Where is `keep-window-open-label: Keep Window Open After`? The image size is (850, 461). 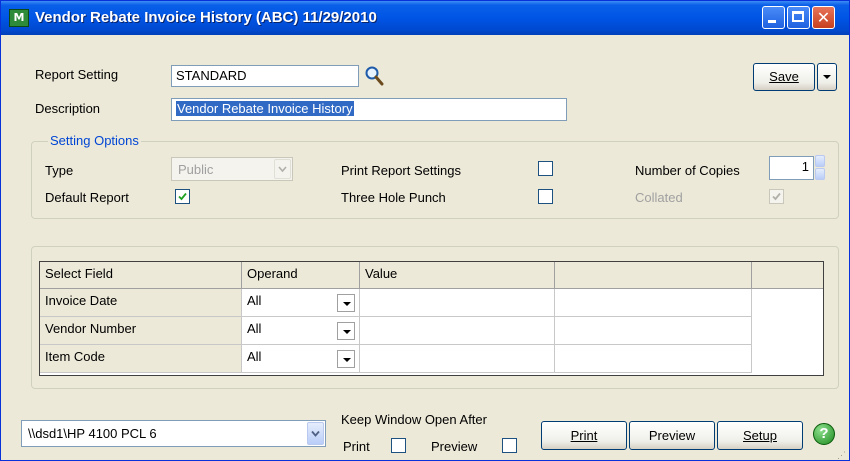
keep-window-open-label: Keep Window Open After is located at coordinates (414, 419).